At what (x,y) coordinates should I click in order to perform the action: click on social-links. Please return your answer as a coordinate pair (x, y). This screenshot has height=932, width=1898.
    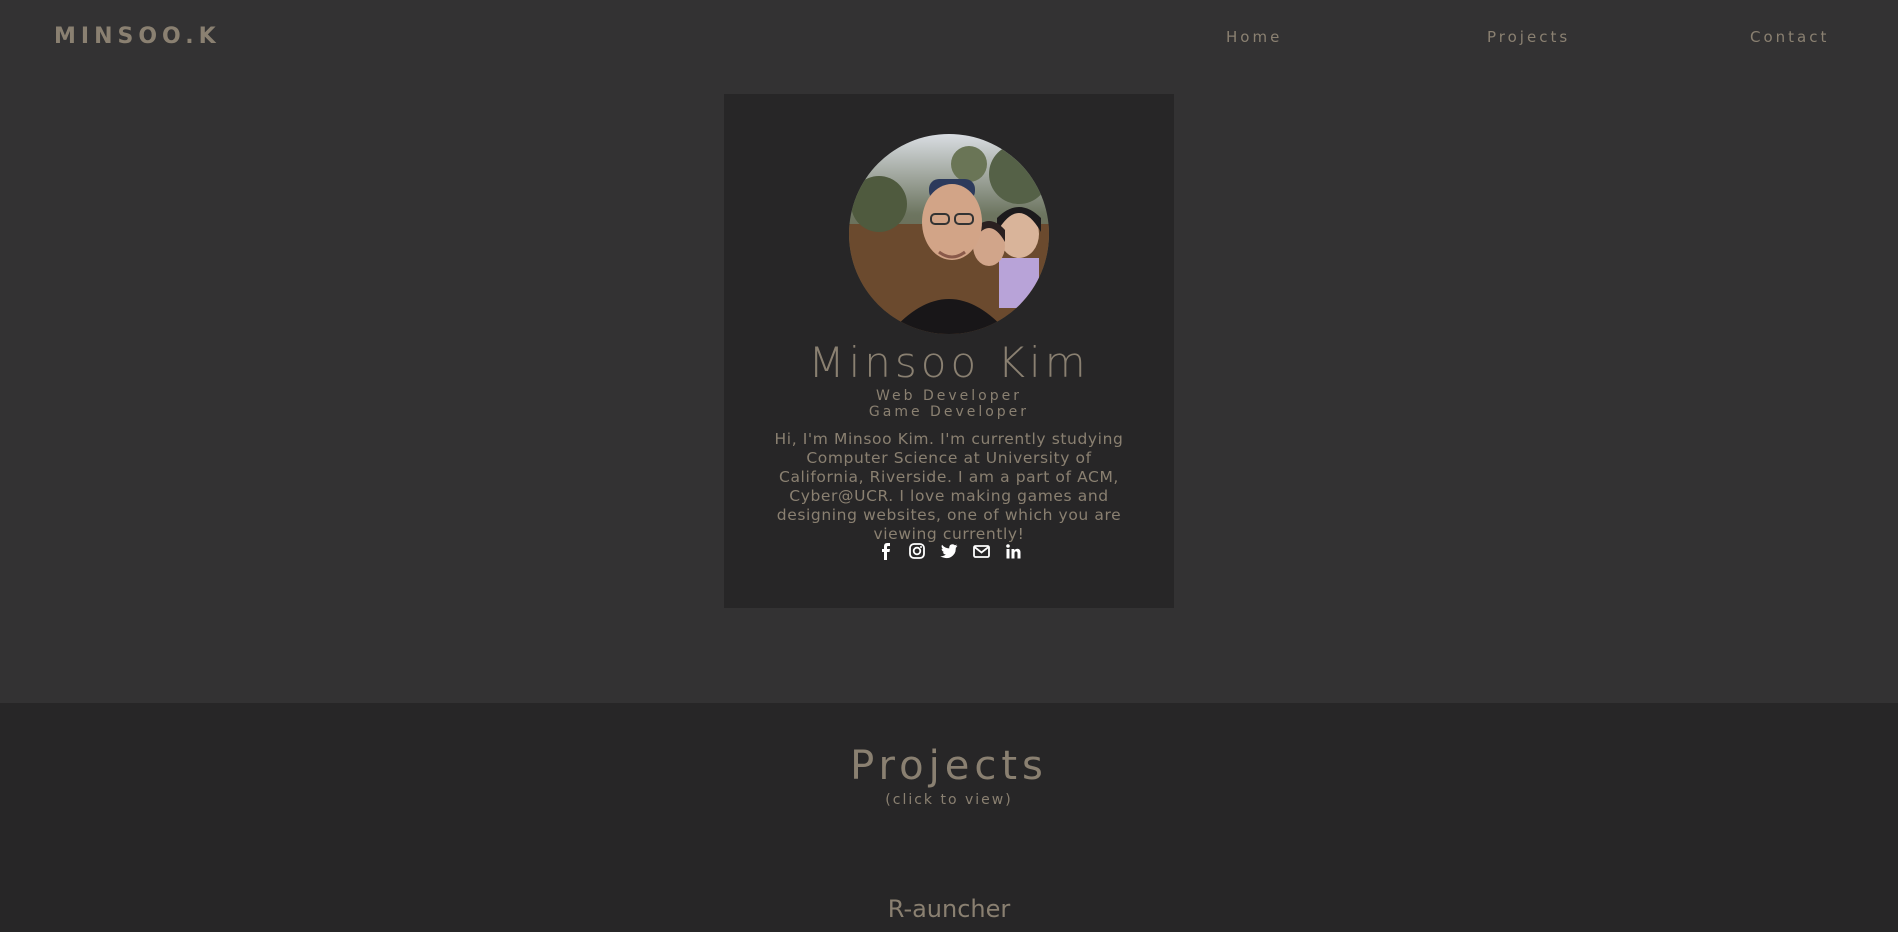
    Looking at the image, I should click on (949, 553).